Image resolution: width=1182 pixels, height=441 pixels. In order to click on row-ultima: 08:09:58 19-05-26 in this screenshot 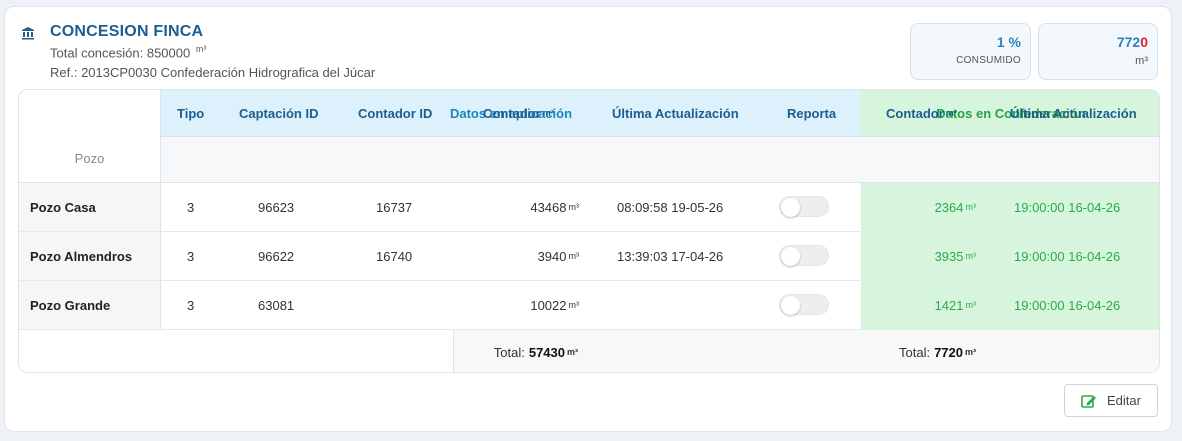, I will do `click(670, 207)`.